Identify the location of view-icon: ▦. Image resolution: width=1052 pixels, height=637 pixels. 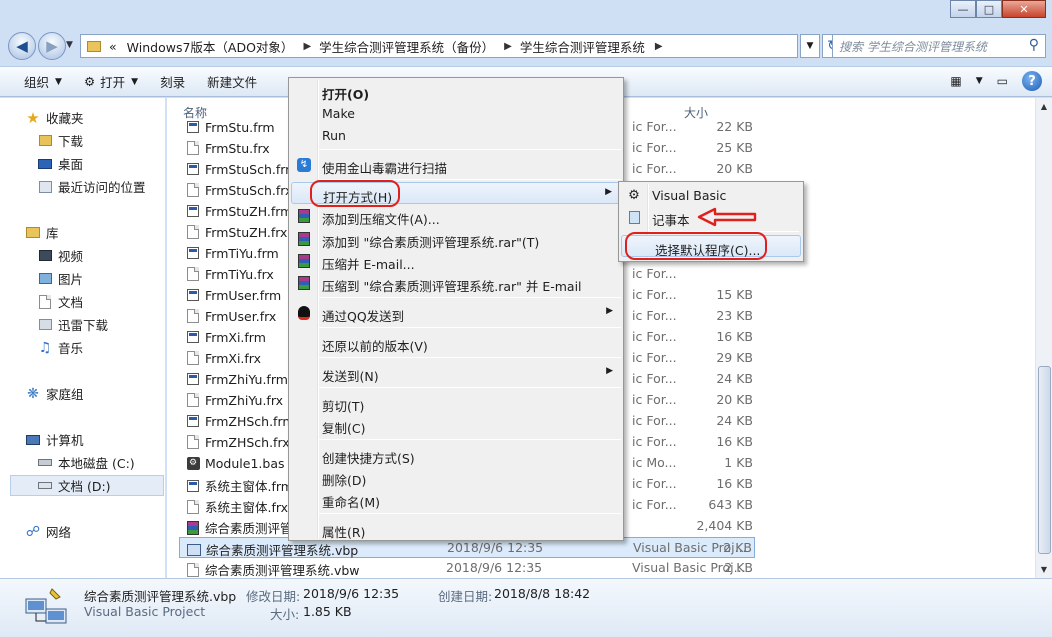
(955, 81).